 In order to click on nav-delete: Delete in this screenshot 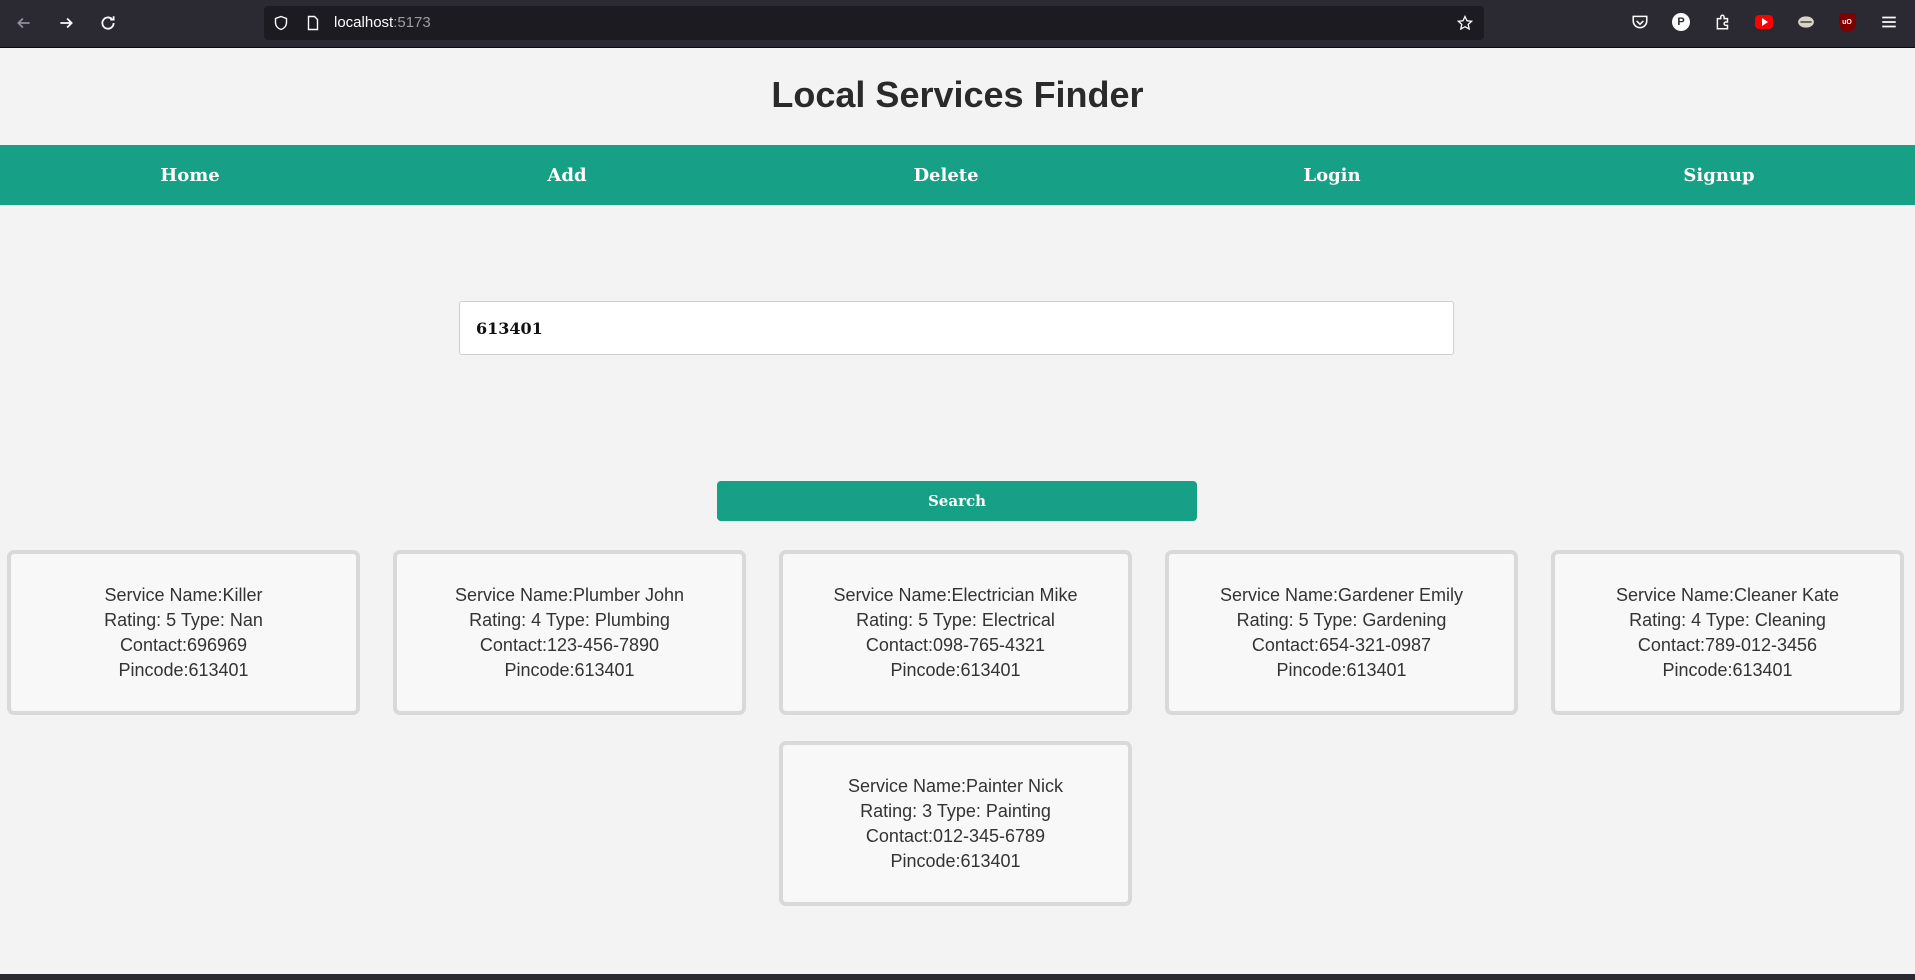, I will do `click(945, 175)`.